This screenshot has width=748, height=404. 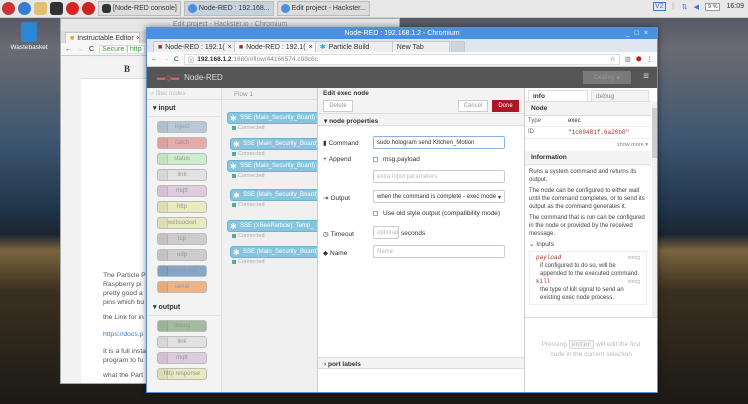 What do you see at coordinates (56, 8) in the screenshot?
I see `terminal-icon` at bounding box center [56, 8].